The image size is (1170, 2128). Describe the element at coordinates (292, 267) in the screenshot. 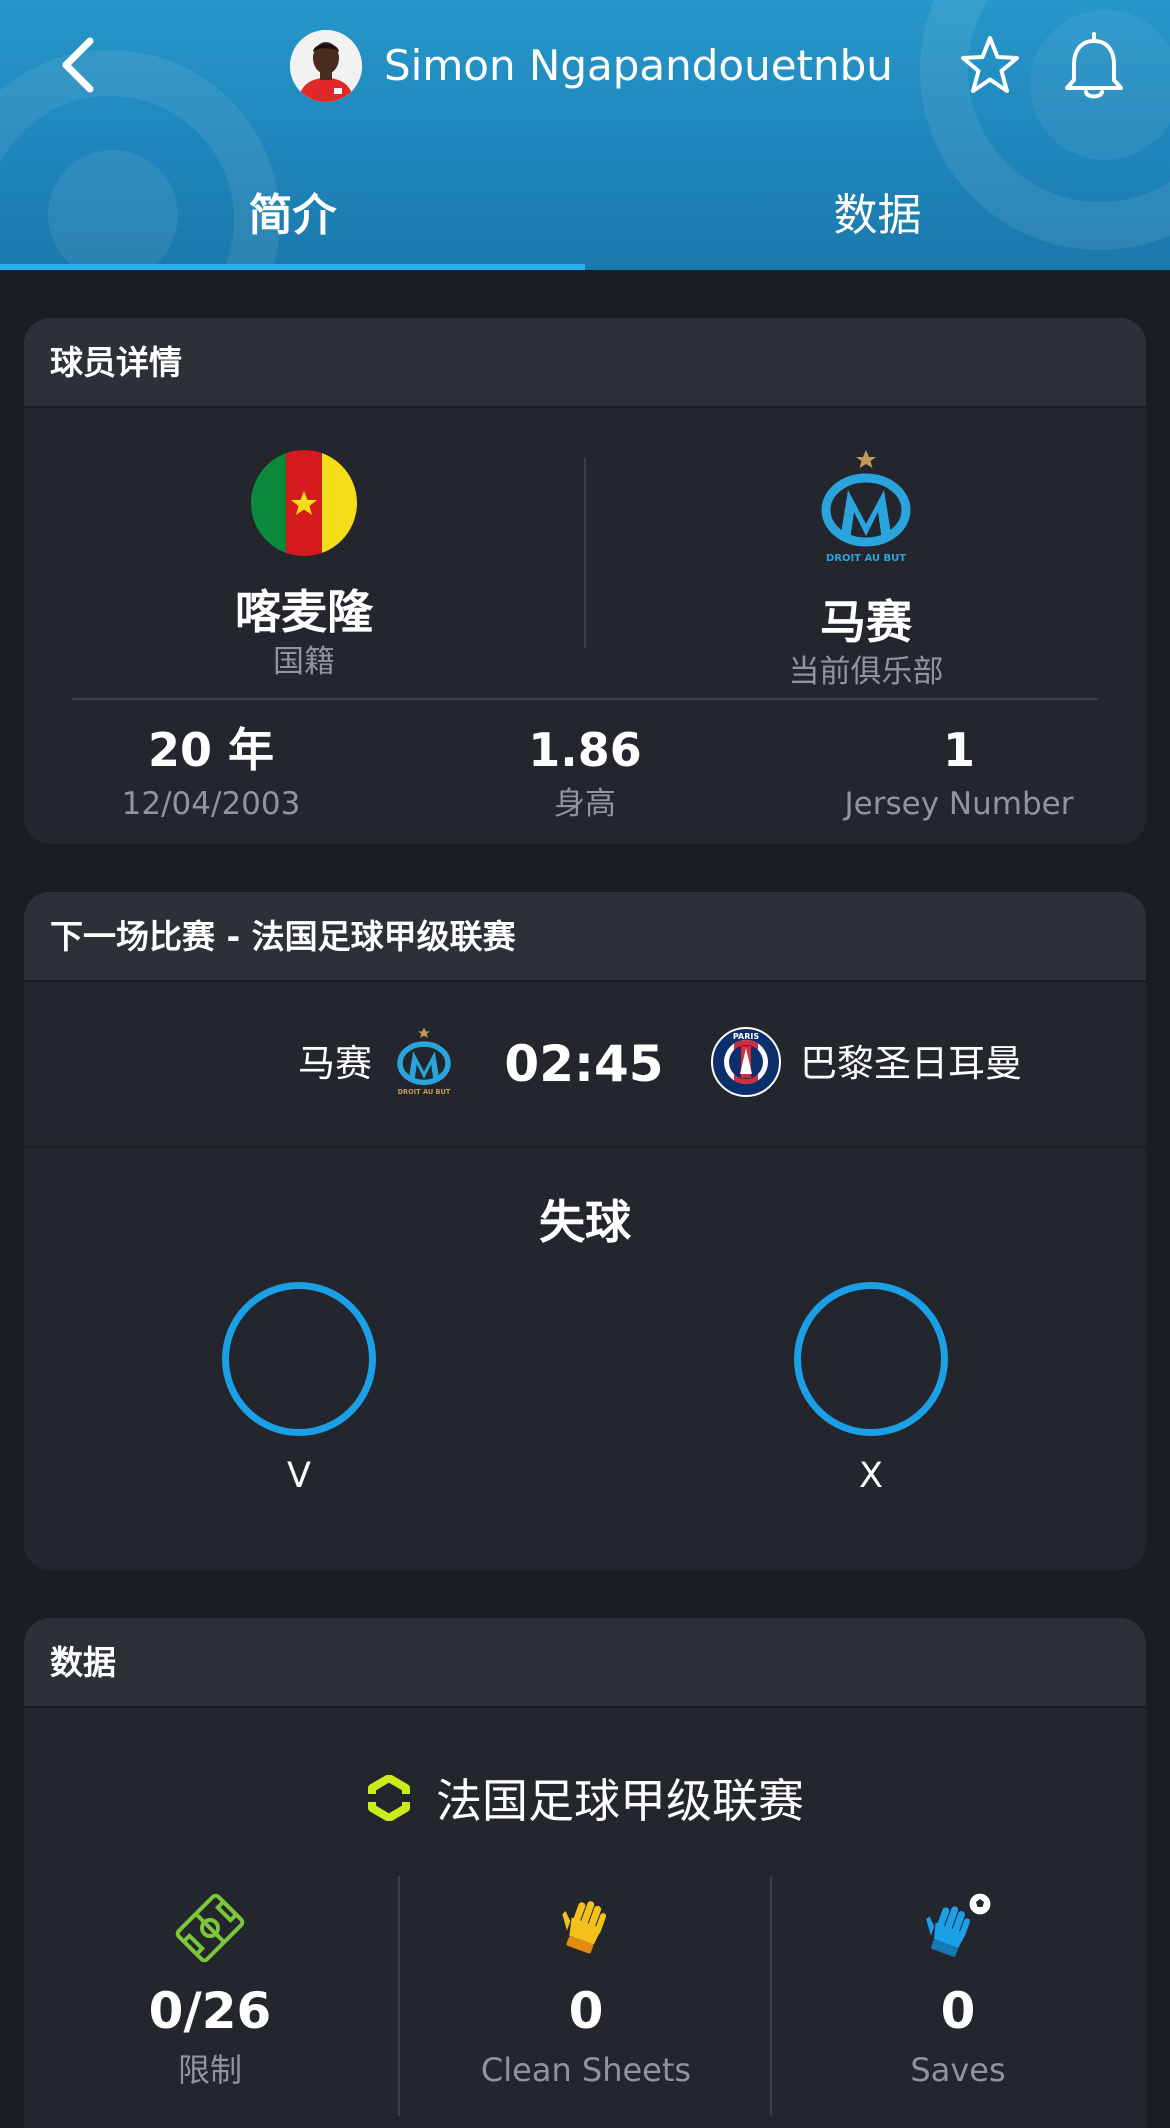

I see `active-tab-indicator` at that location.